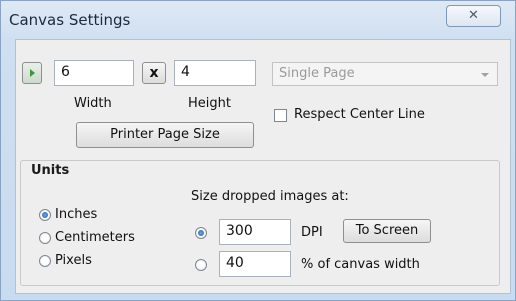  I want to click on close-button: ✕, so click(473, 16).